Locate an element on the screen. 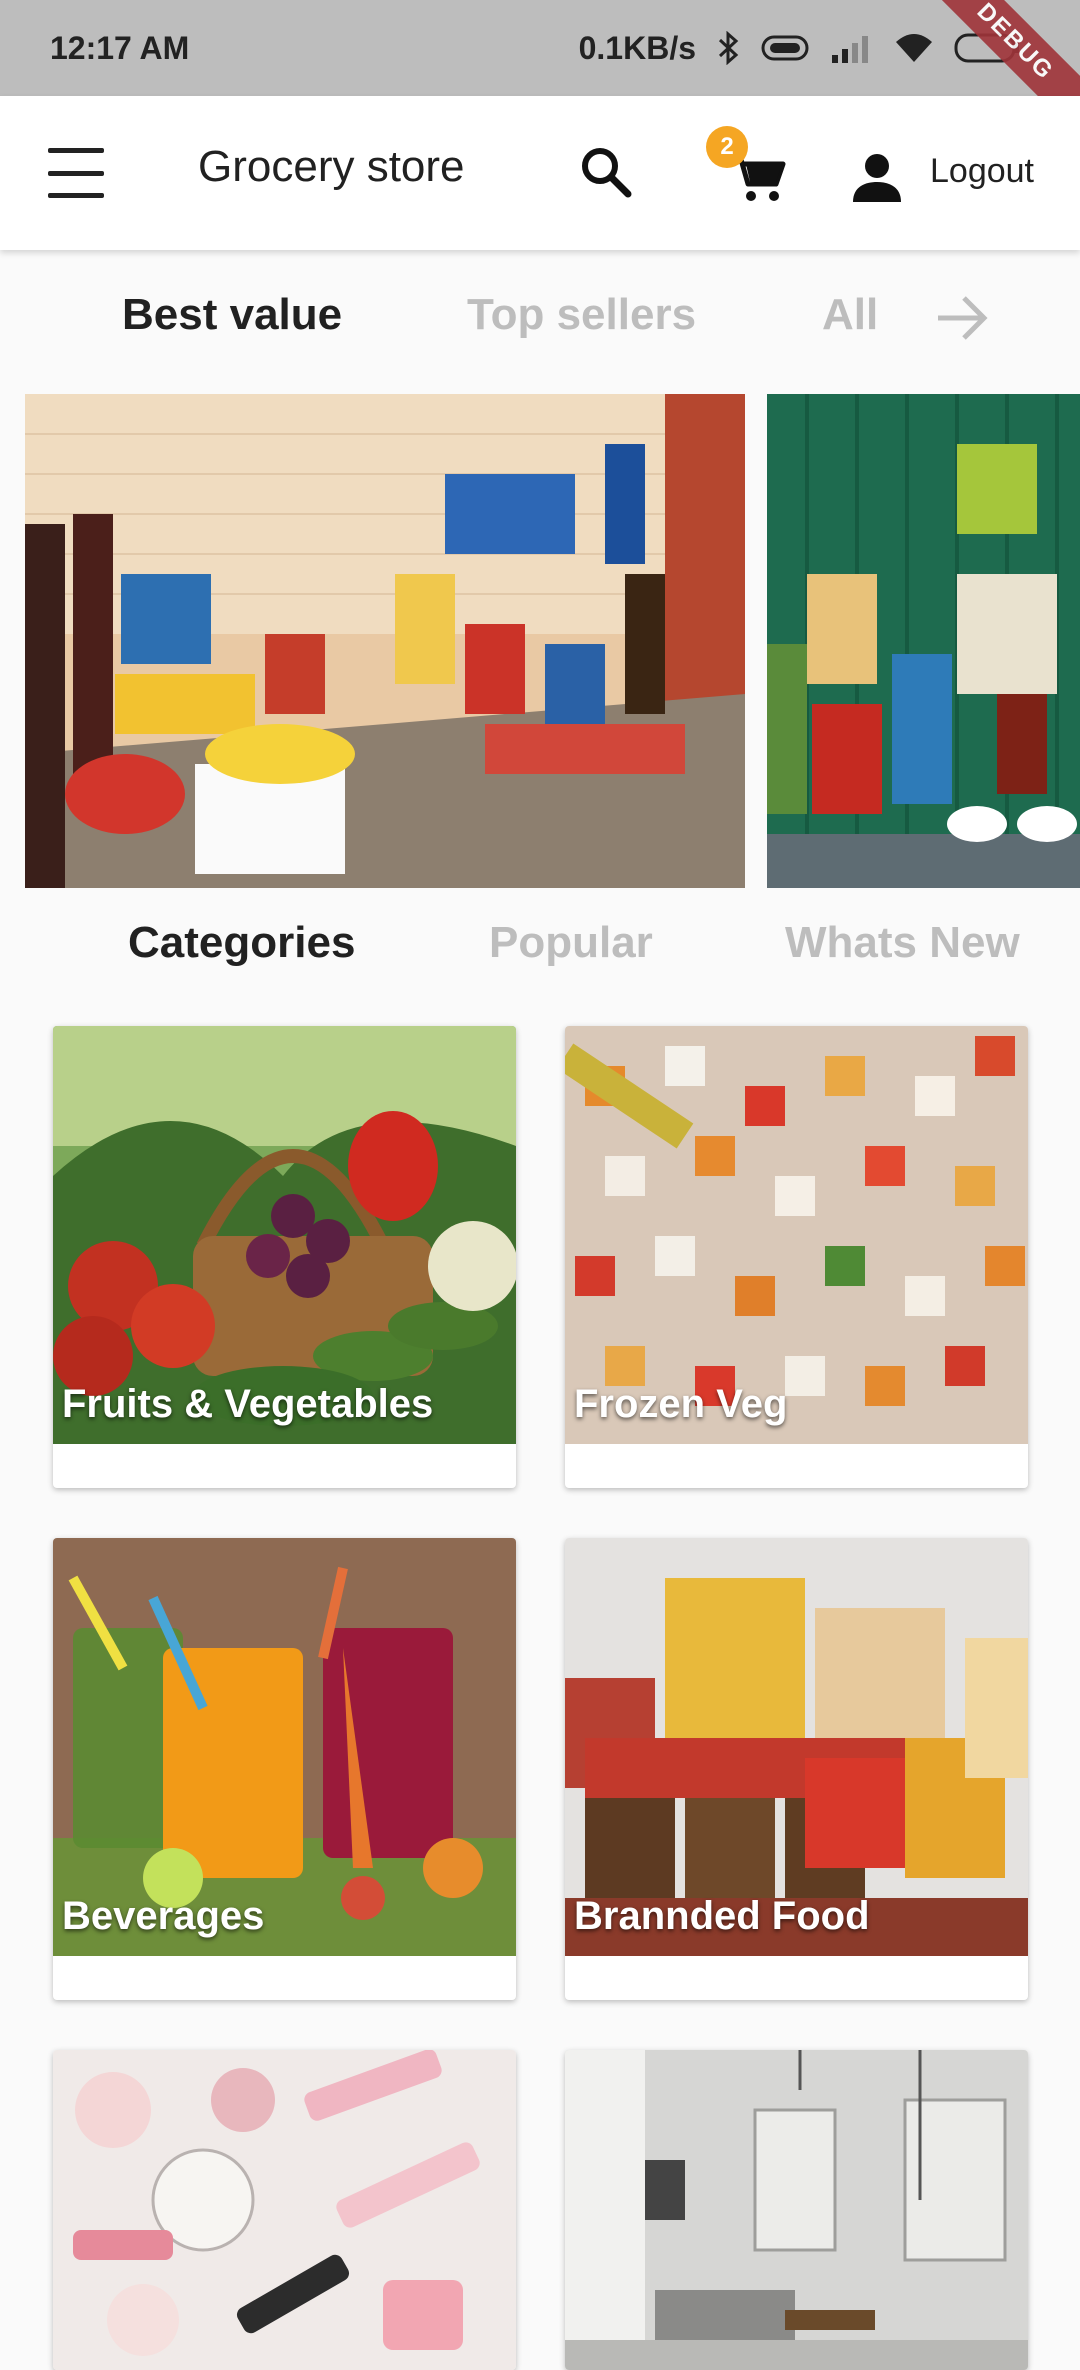  category-card-home is located at coordinates (796, 2210).